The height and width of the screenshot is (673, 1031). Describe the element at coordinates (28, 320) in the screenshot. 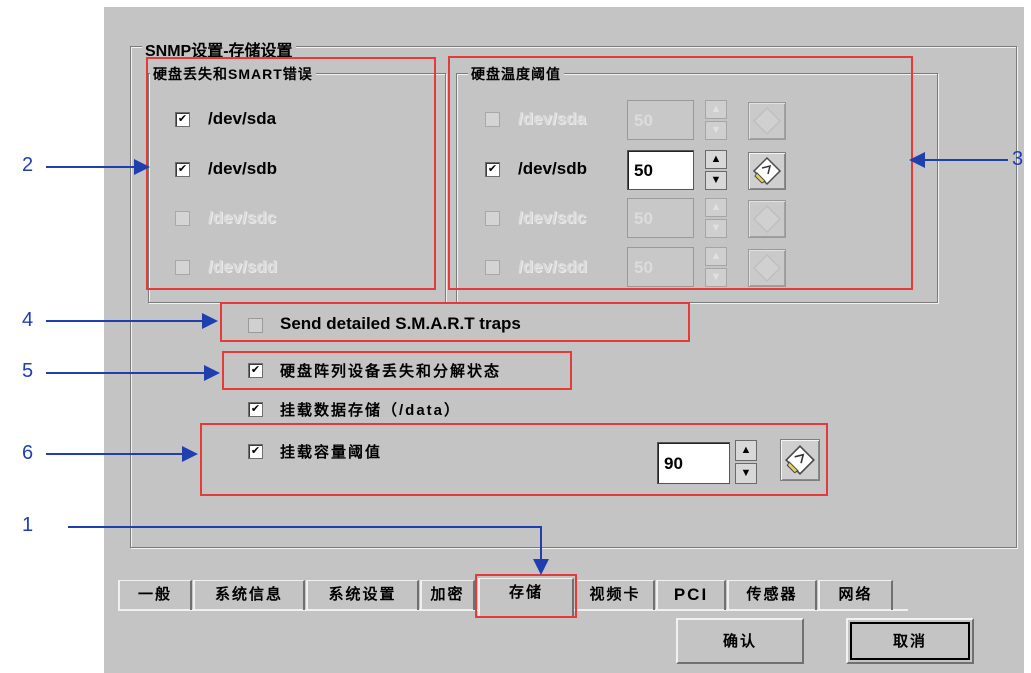

I see `callout-4: 4` at that location.